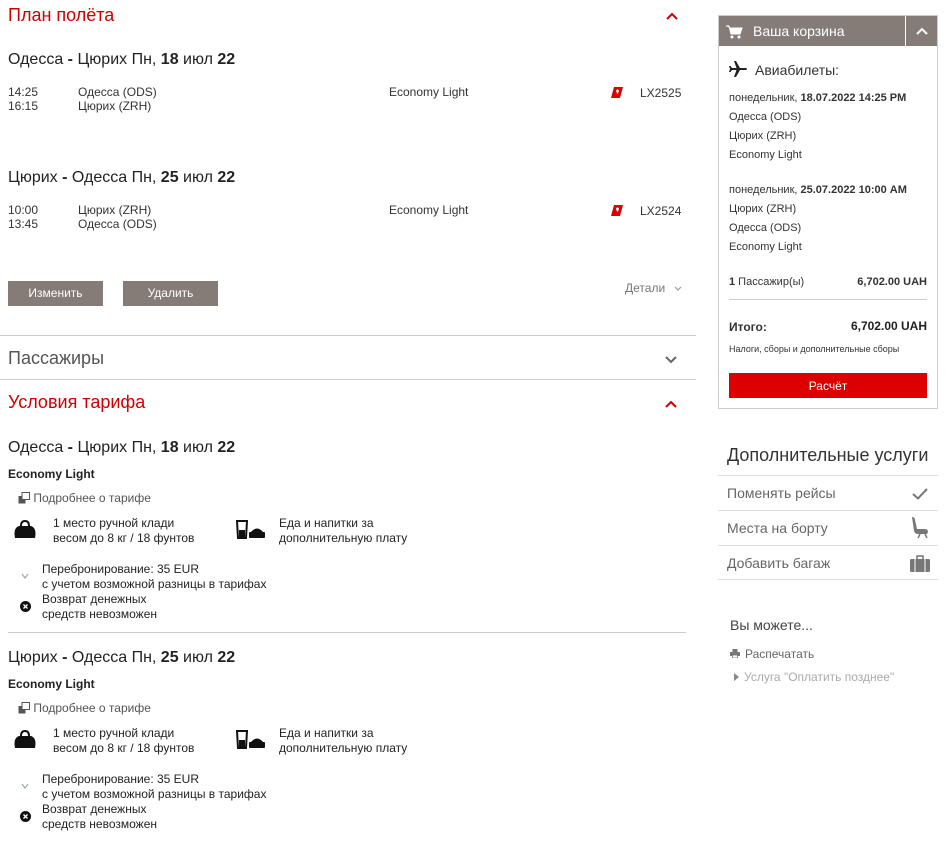  I want to click on pay-later-link: Услуга "Оплатить позднее", so click(814, 677).